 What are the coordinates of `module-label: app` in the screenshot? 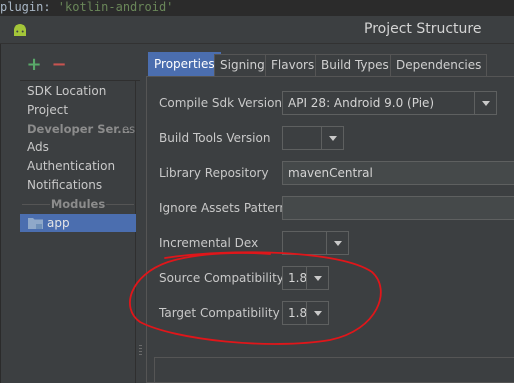 It's located at (58, 223).